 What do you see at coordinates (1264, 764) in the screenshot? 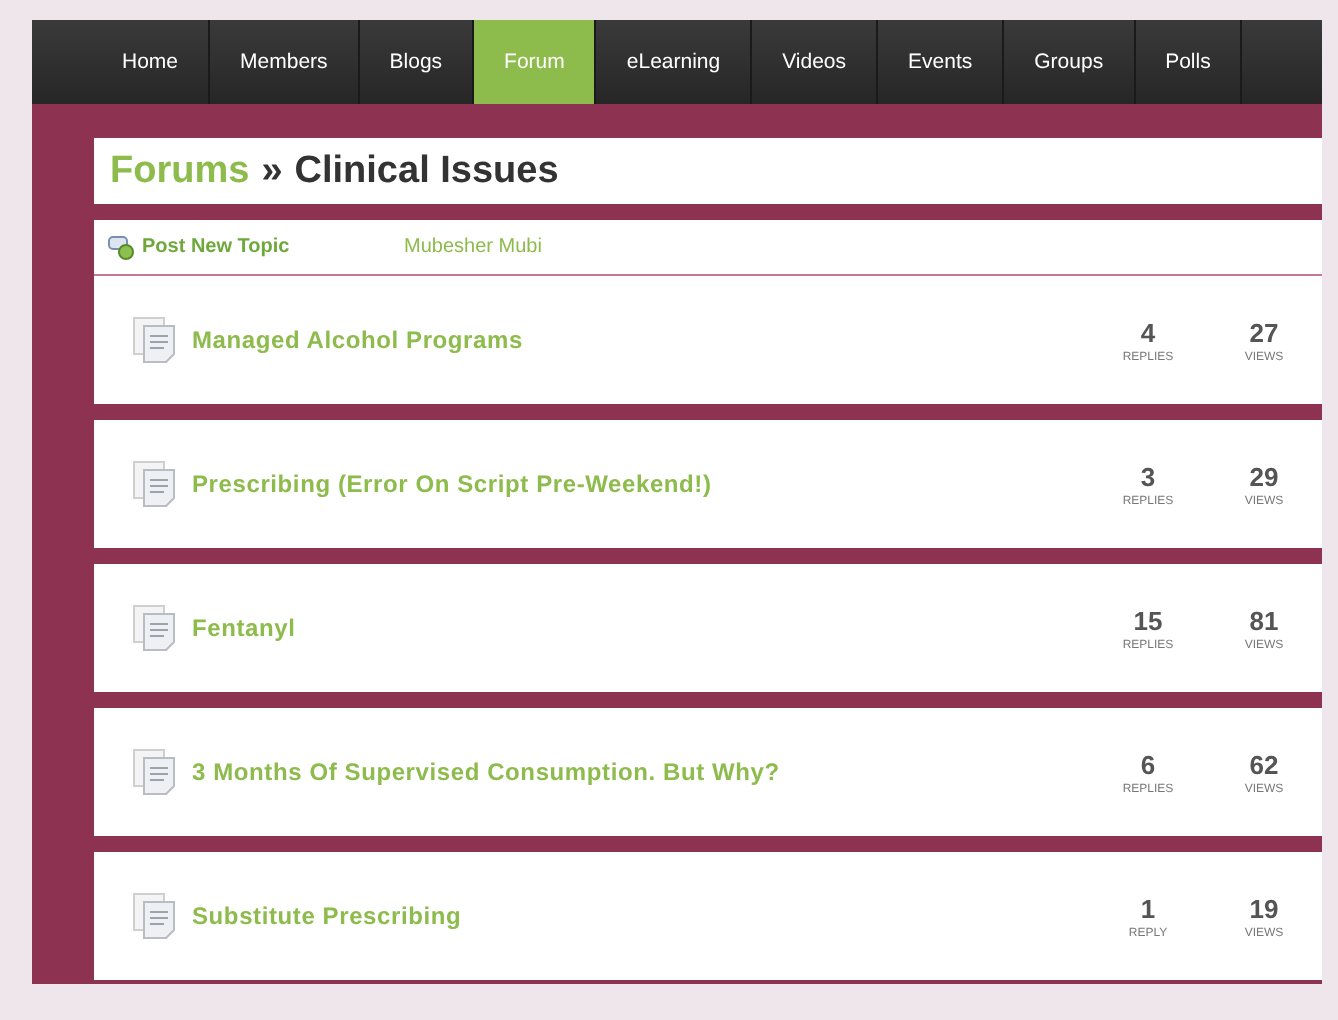
I see `views-count: 62` at bounding box center [1264, 764].